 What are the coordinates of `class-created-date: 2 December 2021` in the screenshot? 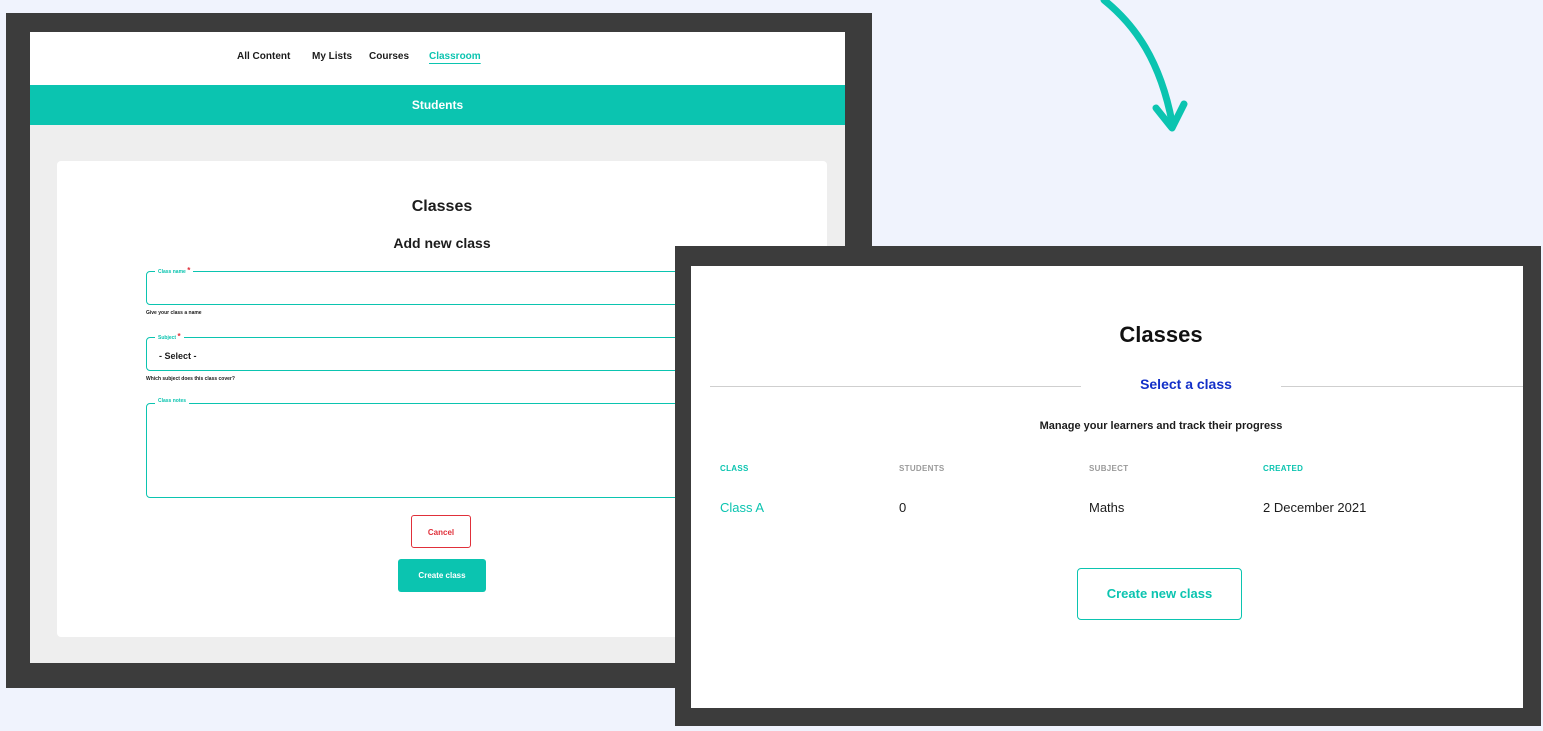 It's located at (1315, 507).